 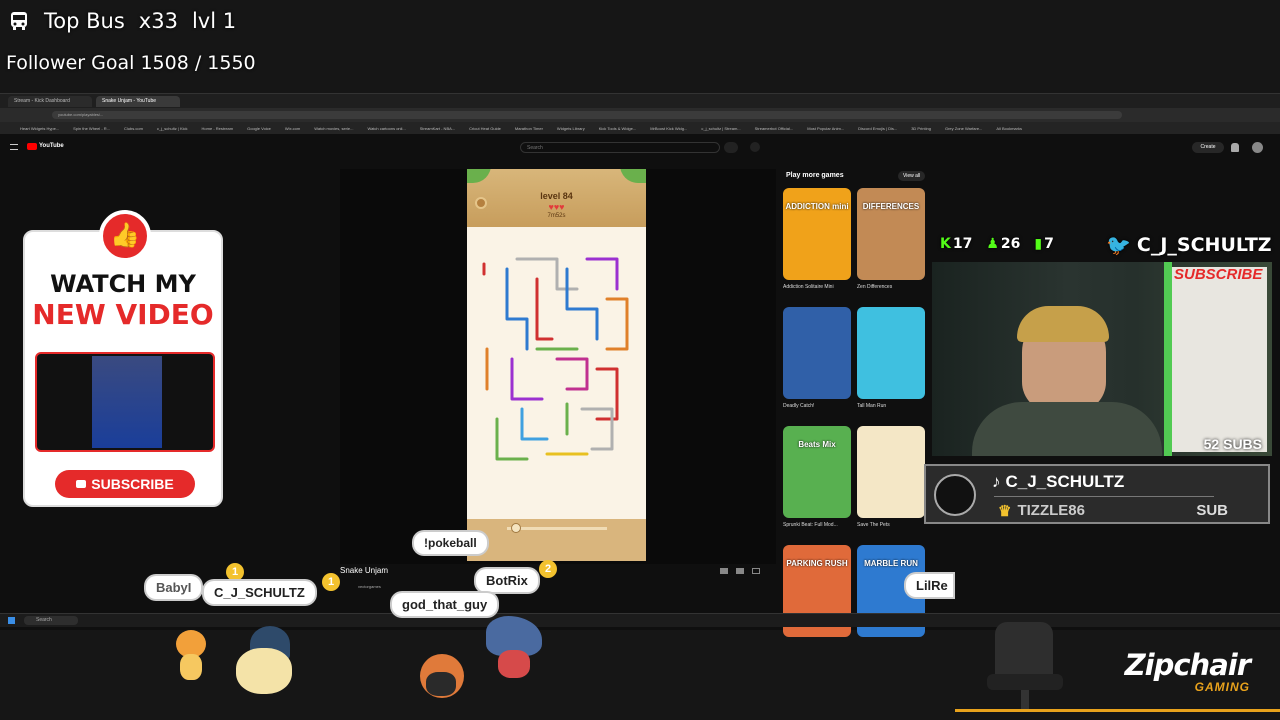 I want to click on game-tile: ADDICTION mini Addiction Solitaire Mini, so click(x=817, y=245).